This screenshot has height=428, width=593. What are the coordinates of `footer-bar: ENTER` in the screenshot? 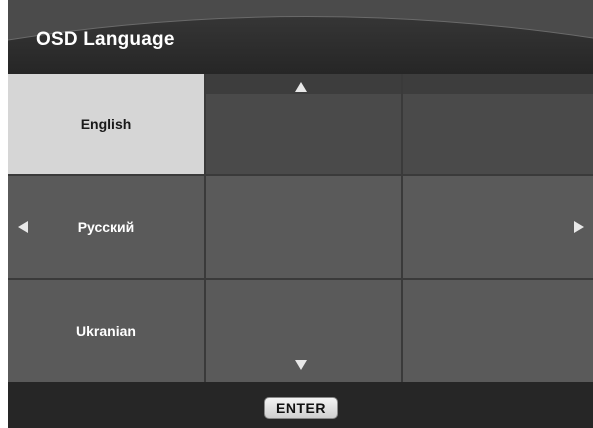 It's located at (300, 405).